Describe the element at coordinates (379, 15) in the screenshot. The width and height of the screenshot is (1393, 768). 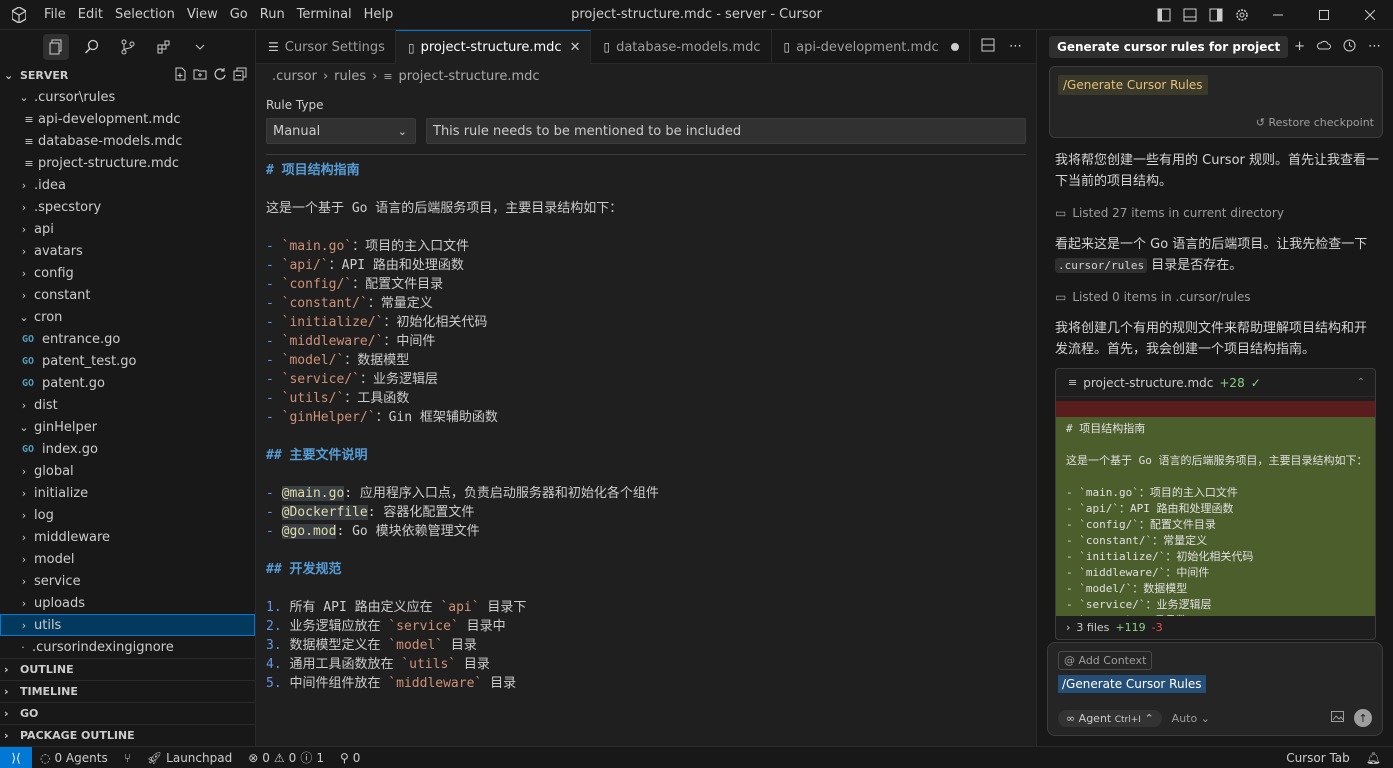
I see `menu-help: Help` at that location.